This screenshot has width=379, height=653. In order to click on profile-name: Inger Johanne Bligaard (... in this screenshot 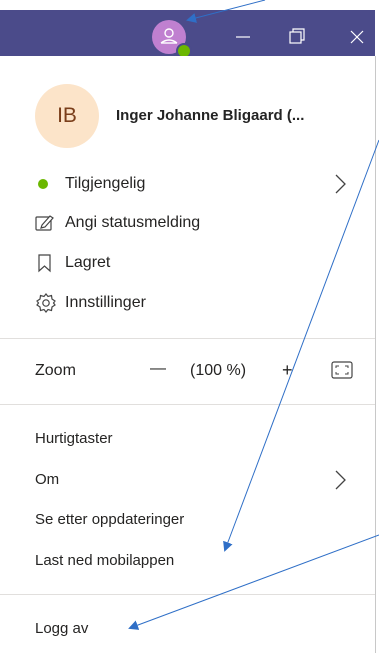, I will do `click(210, 115)`.